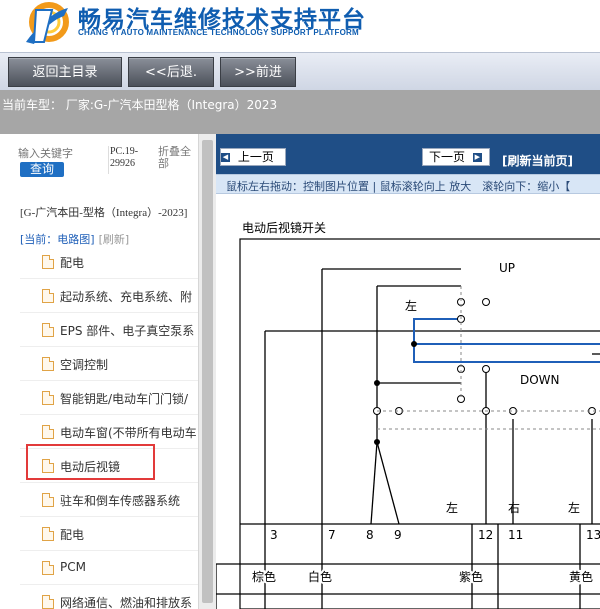  I want to click on diagram-title: 电动后视镜开关, so click(284, 227).